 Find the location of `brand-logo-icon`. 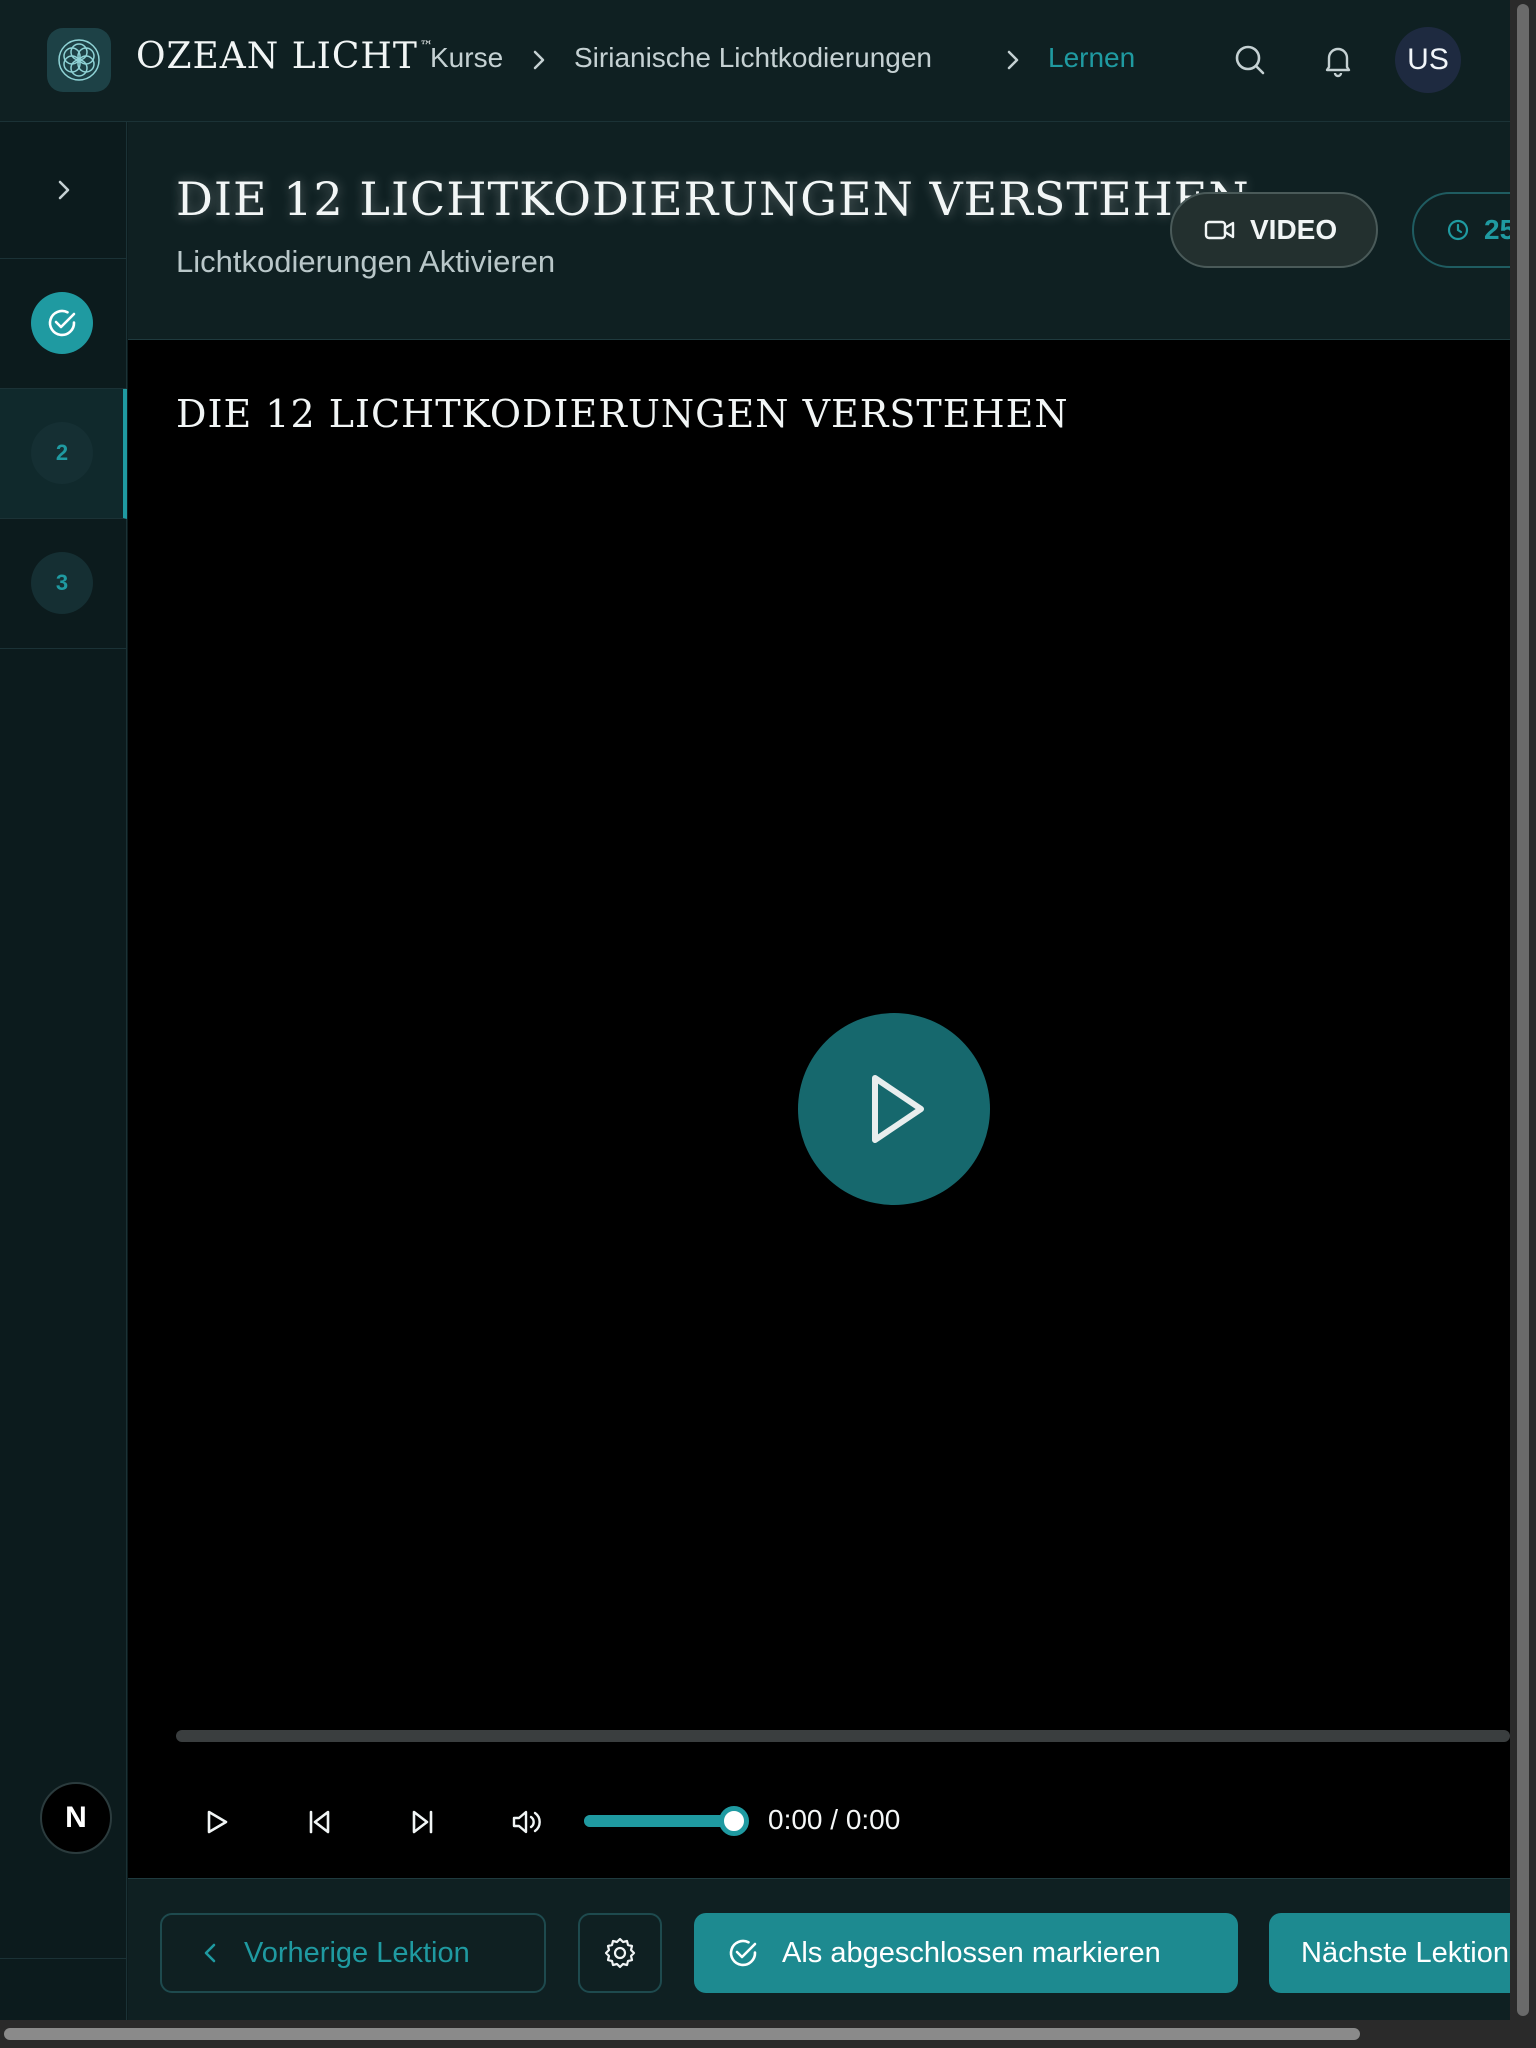

brand-logo-icon is located at coordinates (79, 60).